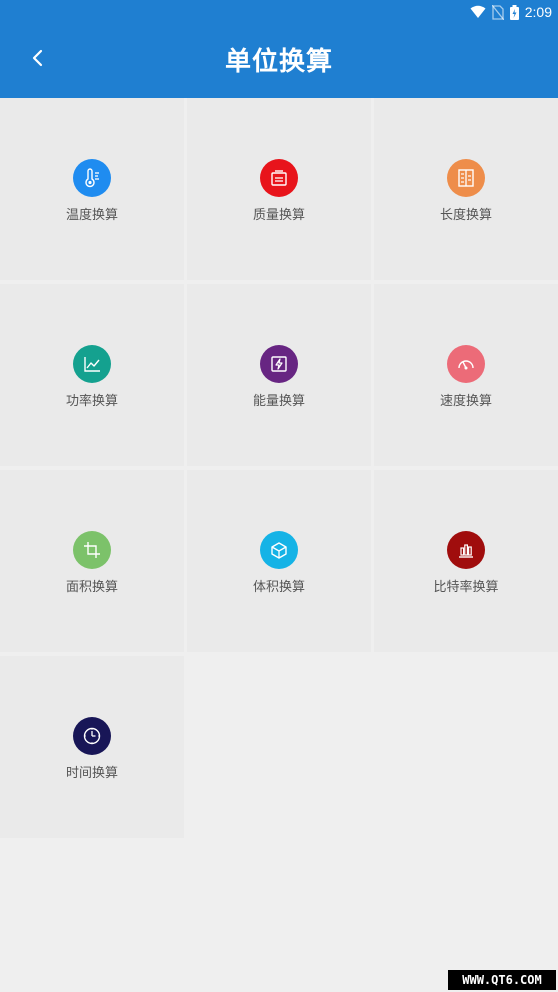 The height and width of the screenshot is (992, 558). What do you see at coordinates (497, 12) in the screenshot?
I see `no-sim-icon` at bounding box center [497, 12].